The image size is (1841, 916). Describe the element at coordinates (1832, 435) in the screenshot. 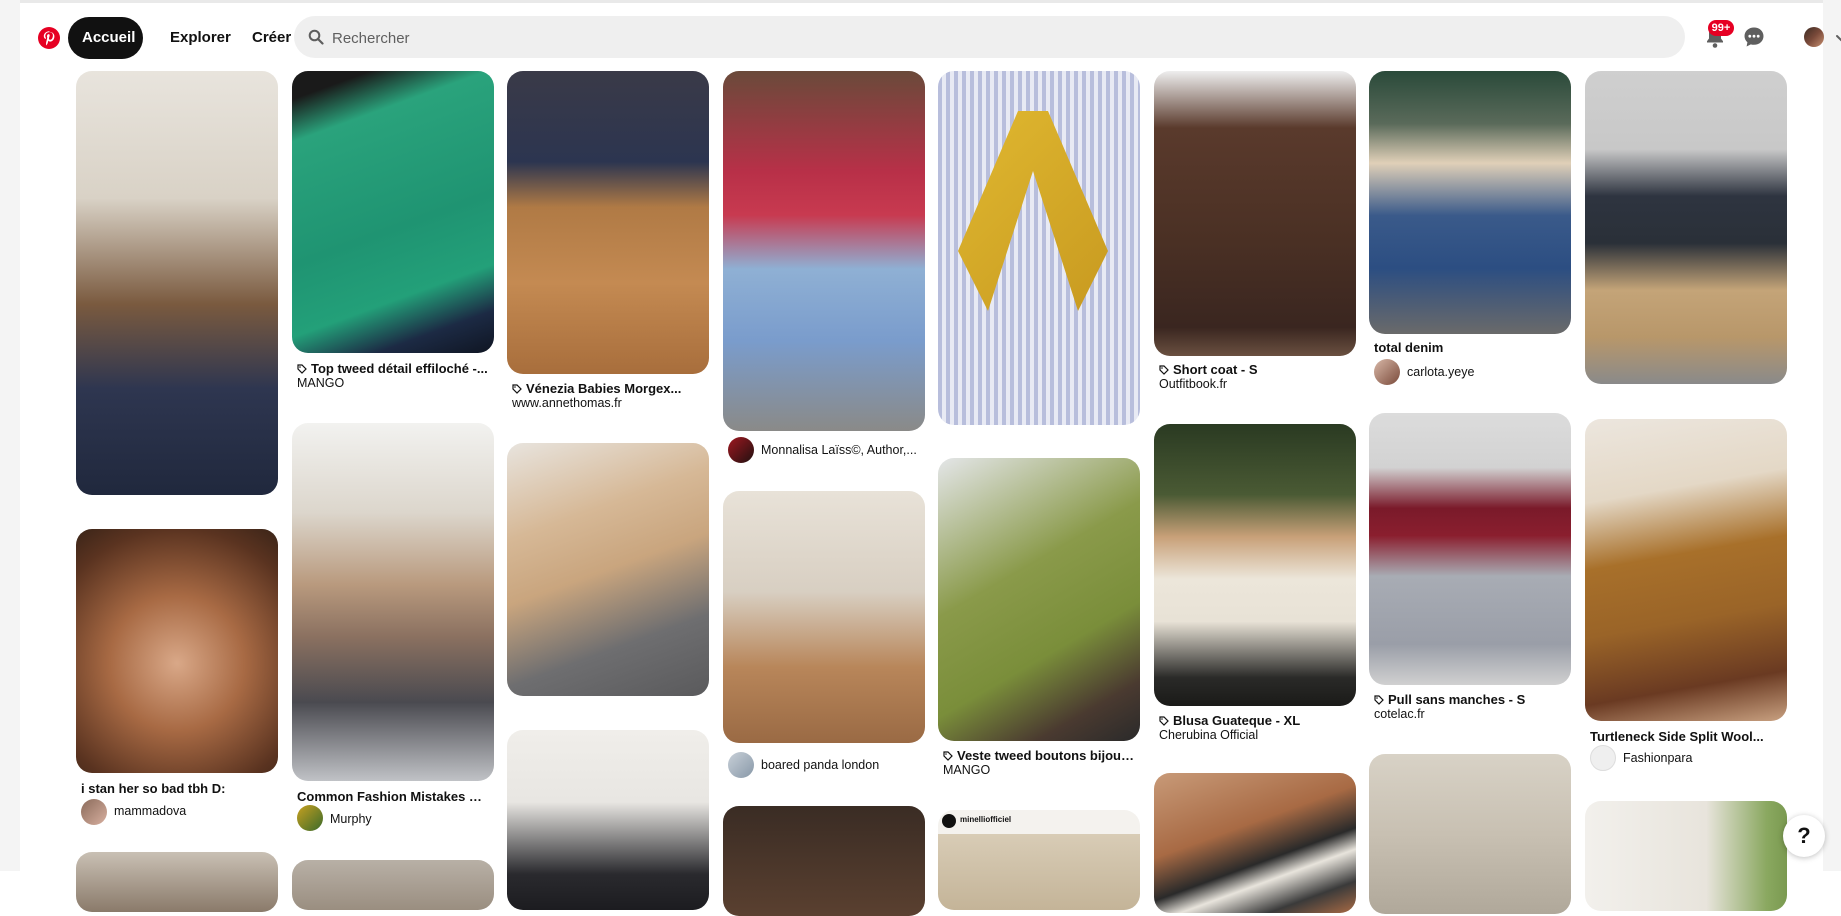

I see `right-gutter` at that location.